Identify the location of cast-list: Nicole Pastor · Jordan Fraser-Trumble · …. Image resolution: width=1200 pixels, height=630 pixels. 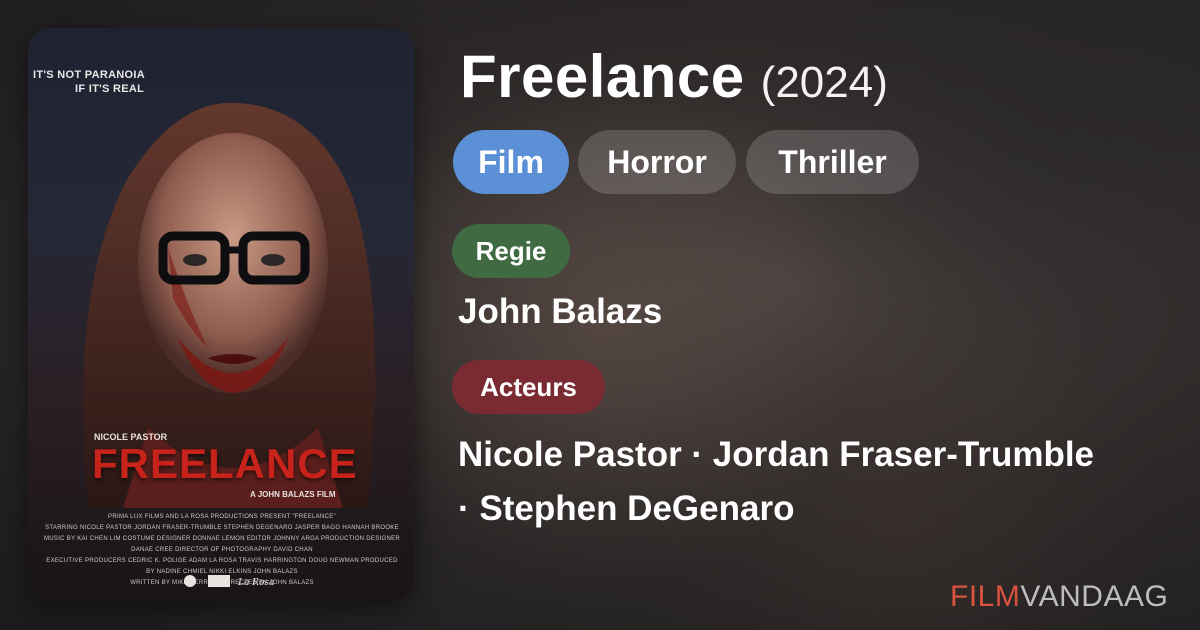
(818, 482).